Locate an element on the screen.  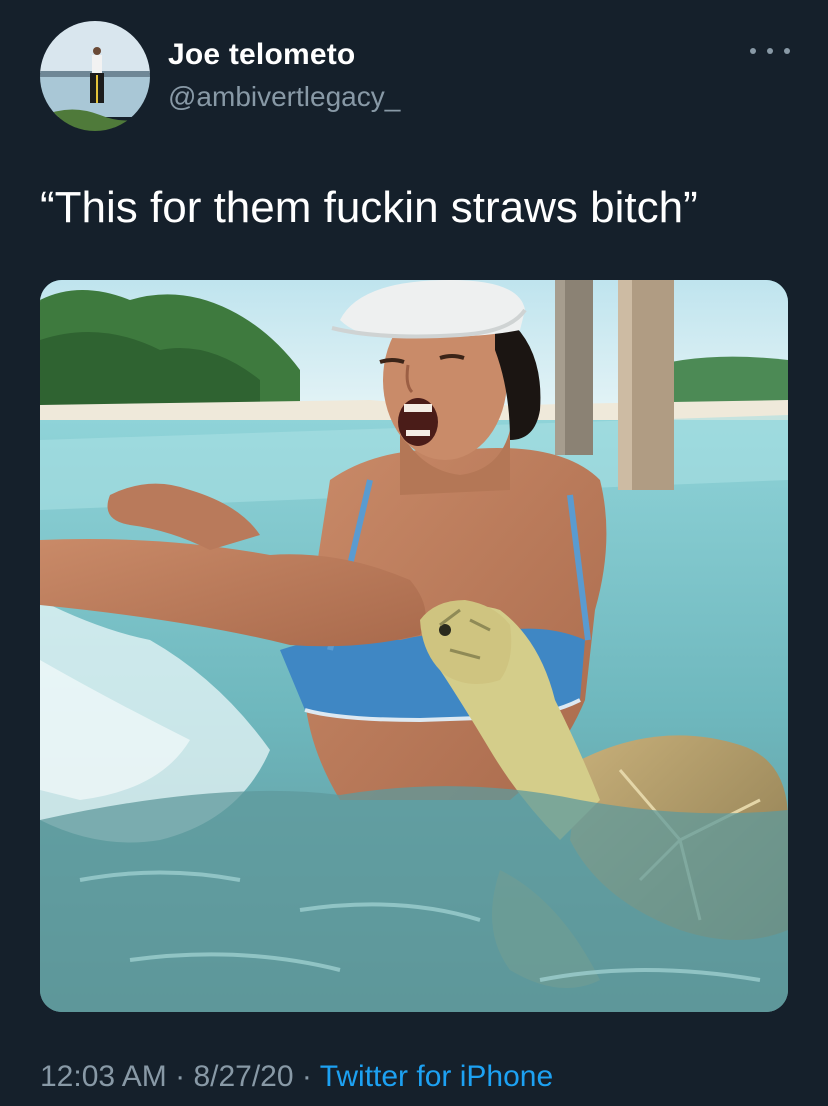
avatar is located at coordinates (95, 76).